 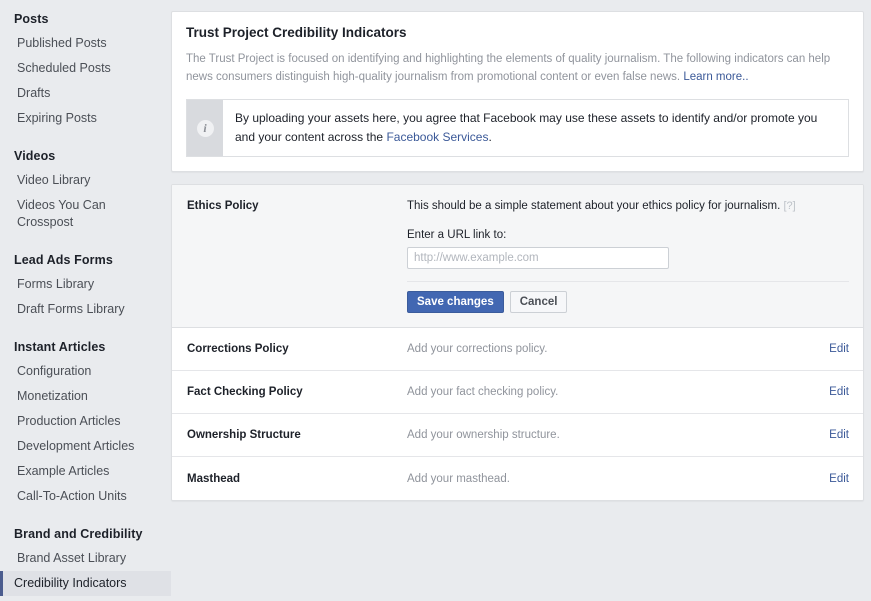 I want to click on facebook-services-link: Facebook Services, so click(x=437, y=137).